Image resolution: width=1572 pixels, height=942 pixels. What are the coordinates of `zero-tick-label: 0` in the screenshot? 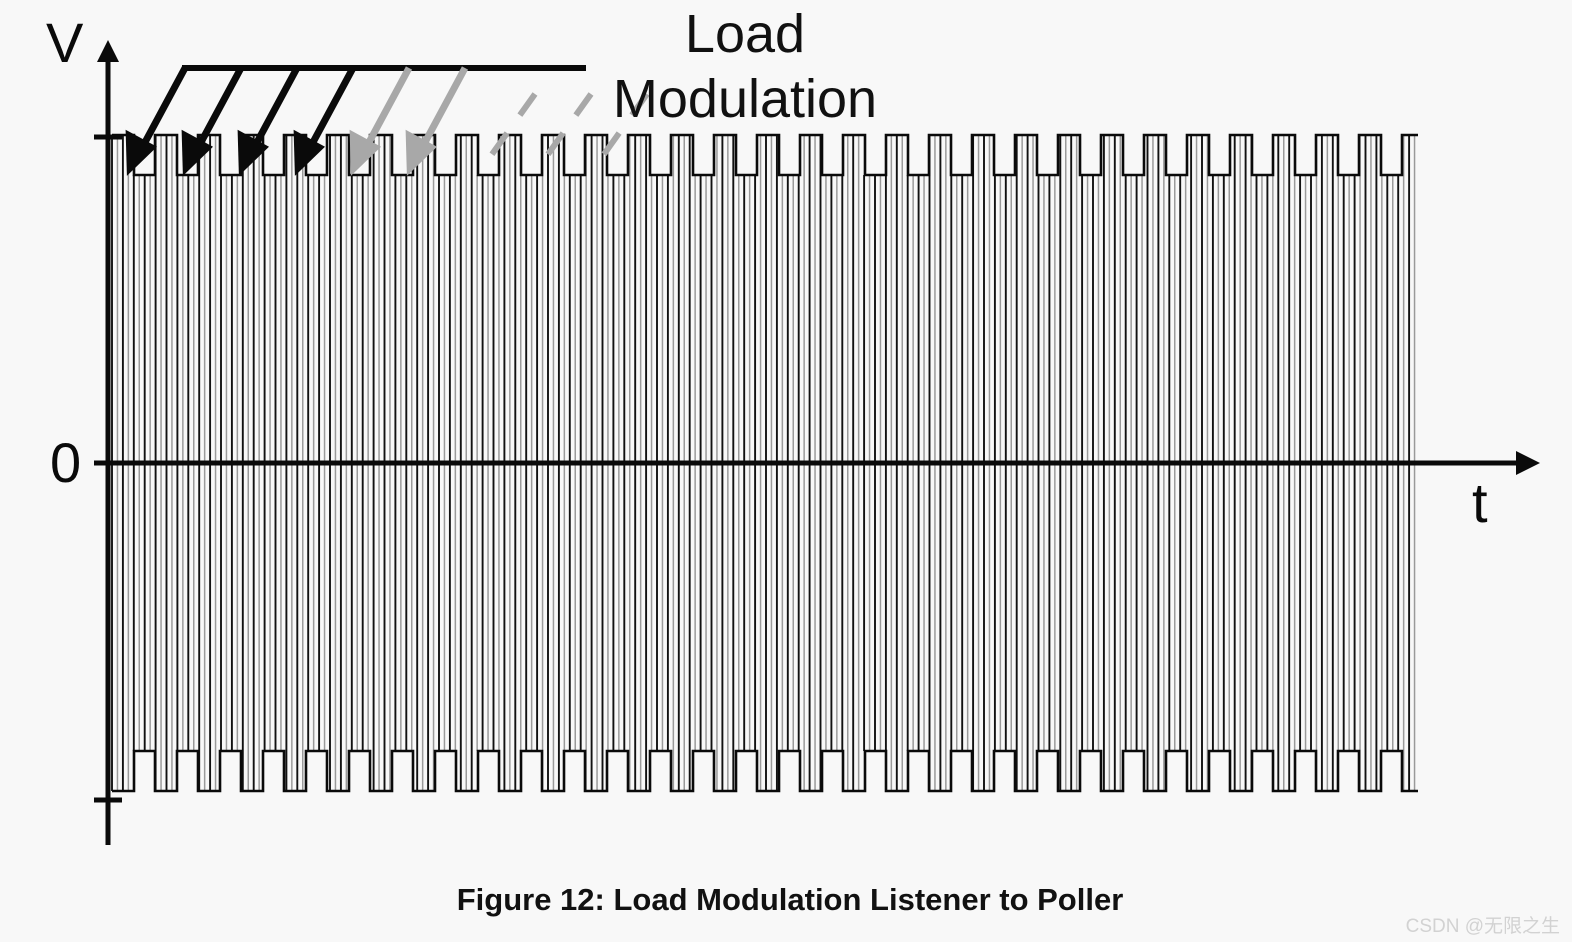 It's located at (65, 462).